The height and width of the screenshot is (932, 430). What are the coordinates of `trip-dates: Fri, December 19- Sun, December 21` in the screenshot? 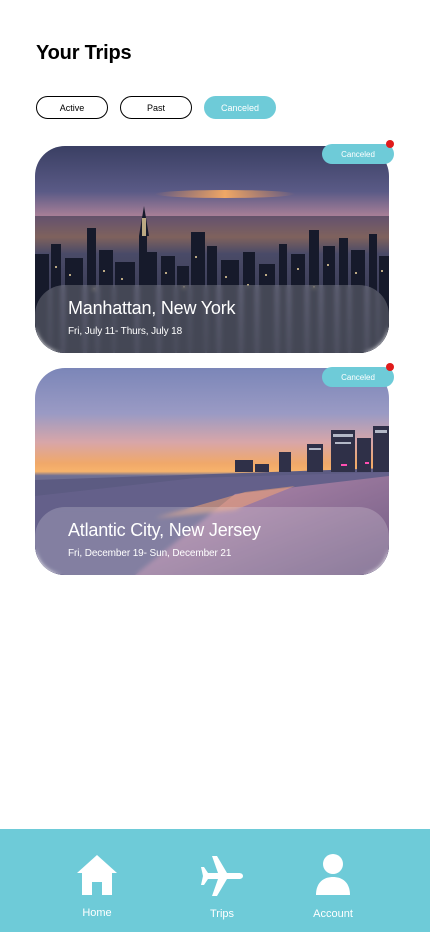 It's located at (150, 553).